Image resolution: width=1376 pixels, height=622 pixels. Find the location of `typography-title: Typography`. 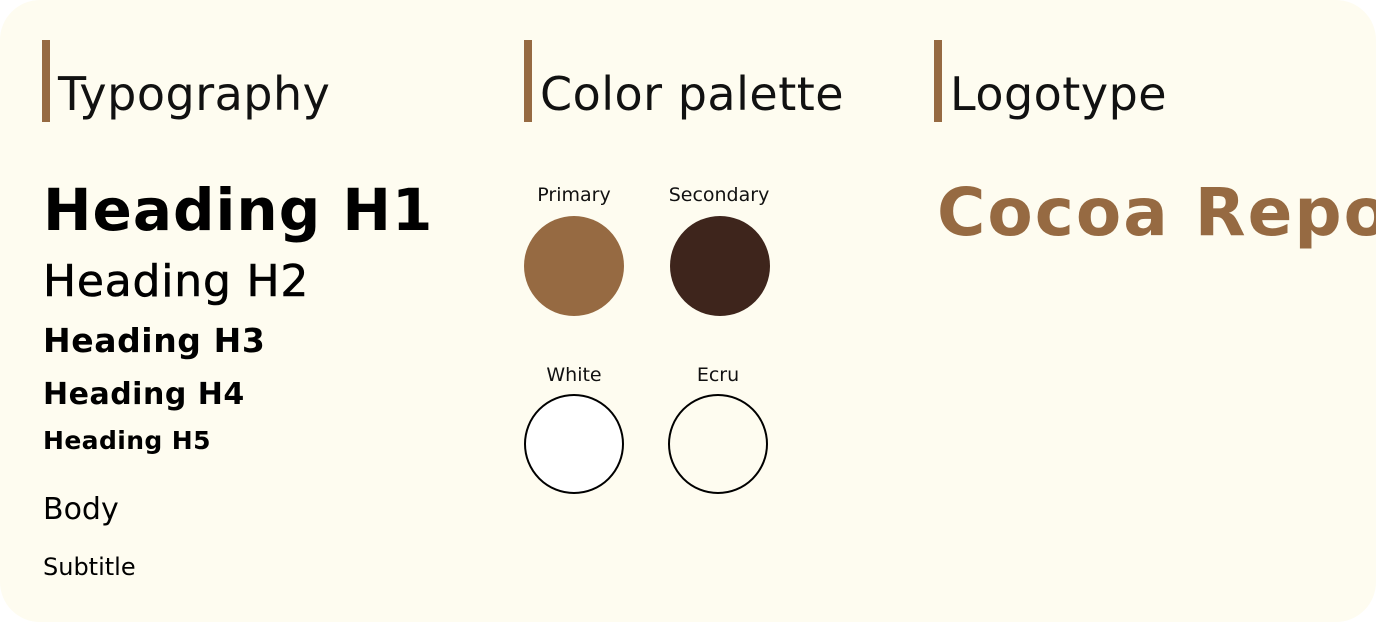

typography-title: Typography is located at coordinates (194, 94).